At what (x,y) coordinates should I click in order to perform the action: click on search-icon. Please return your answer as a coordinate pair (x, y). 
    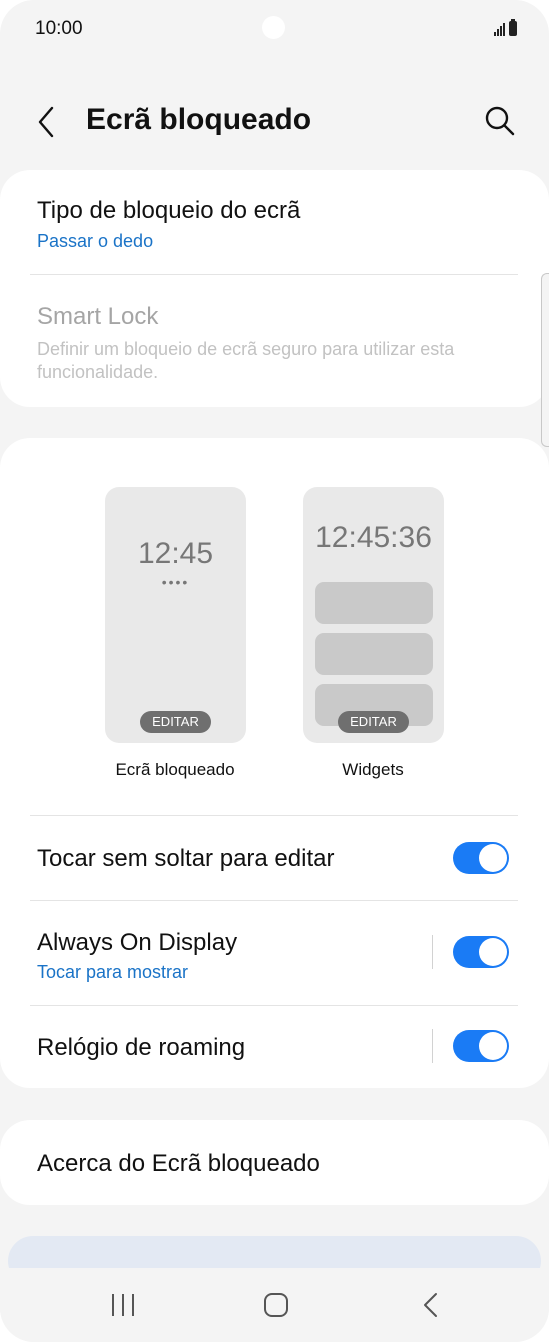
    Looking at the image, I should click on (500, 121).